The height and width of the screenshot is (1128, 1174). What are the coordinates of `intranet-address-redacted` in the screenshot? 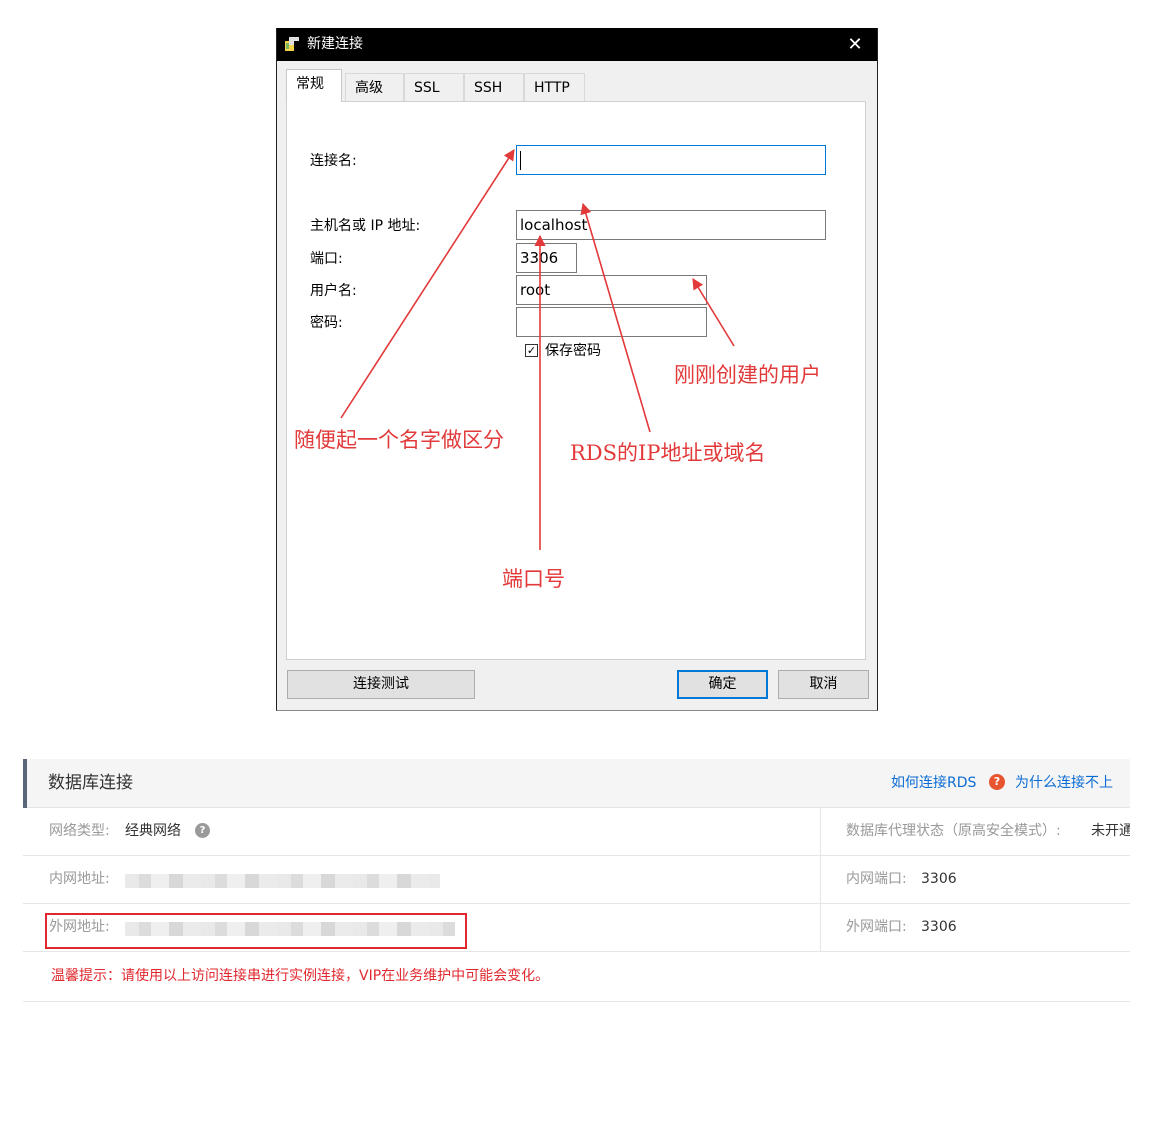 It's located at (282, 881).